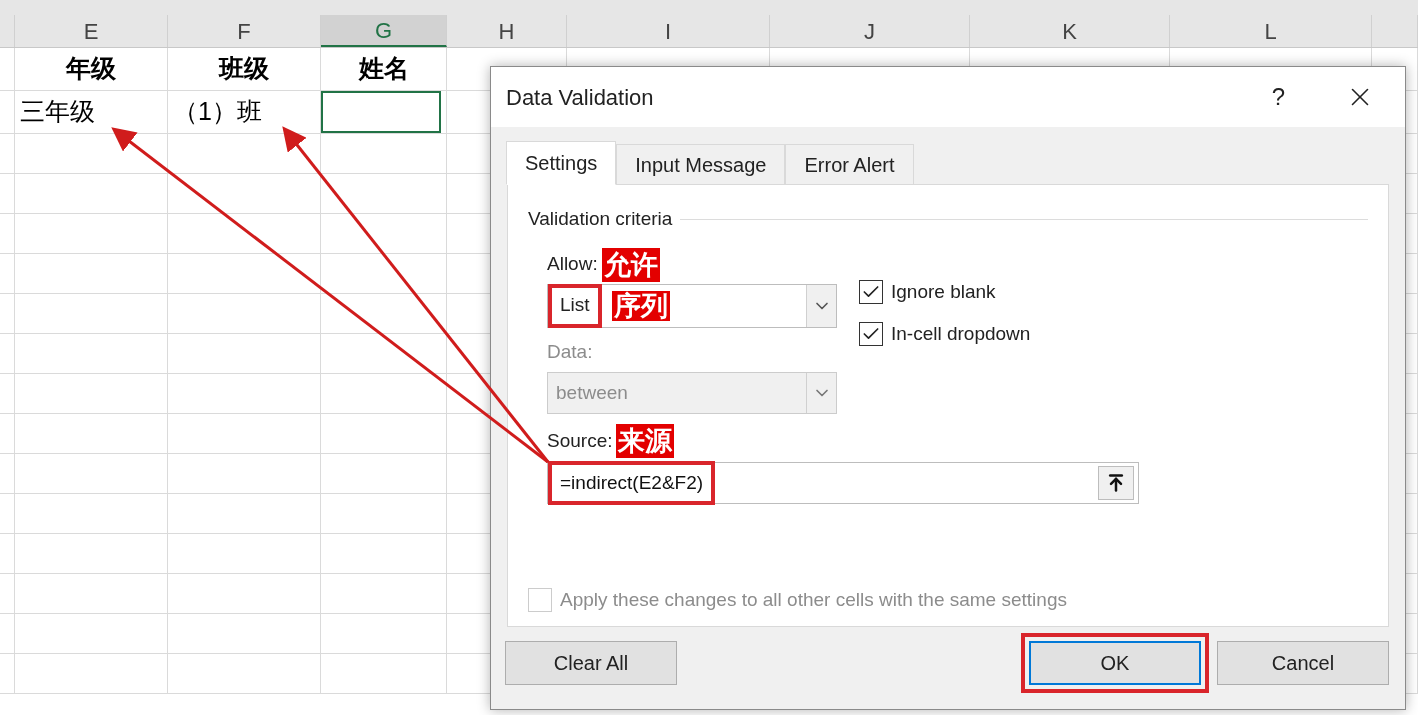 The image size is (1418, 715). I want to click on field-label: Allow:, so click(572, 264).